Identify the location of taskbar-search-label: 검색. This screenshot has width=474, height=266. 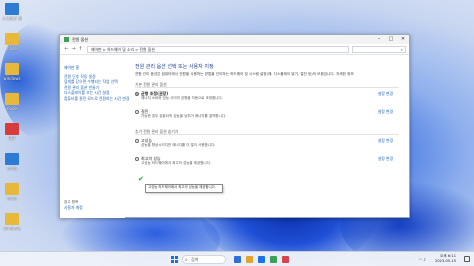
(195, 259).